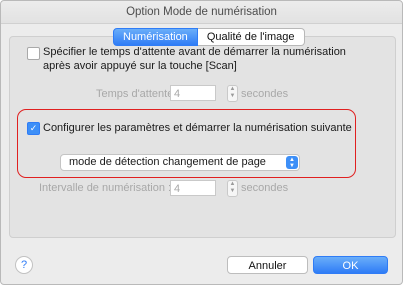 The width and height of the screenshot is (403, 285). What do you see at coordinates (33, 53) in the screenshot?
I see `wait-time-checkbox` at bounding box center [33, 53].